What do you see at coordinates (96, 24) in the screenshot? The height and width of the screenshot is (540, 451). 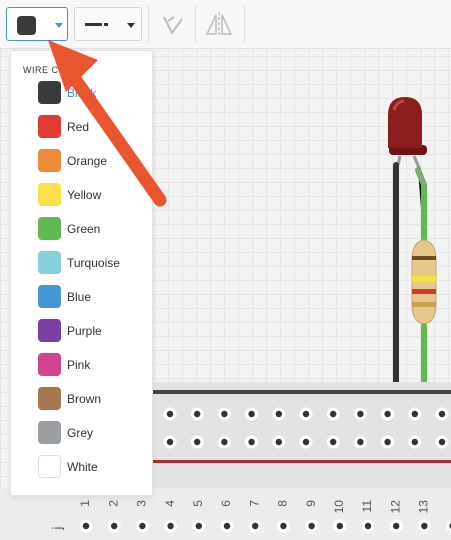 I see `line-style-icon` at bounding box center [96, 24].